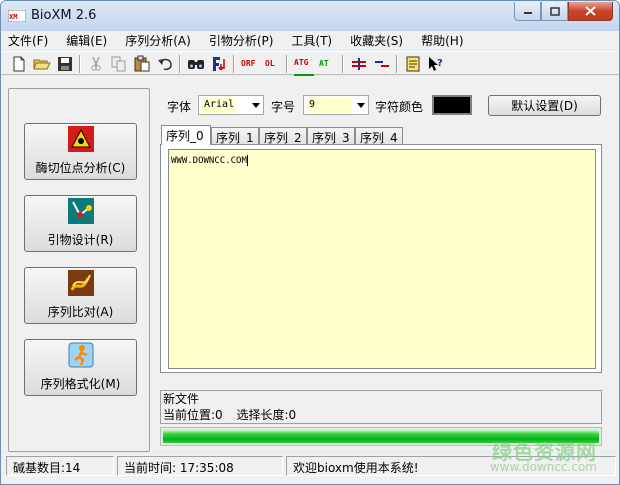 This screenshot has width=620, height=485. I want to click on sequence-format-button: 序列格式化(M), so click(80, 367).